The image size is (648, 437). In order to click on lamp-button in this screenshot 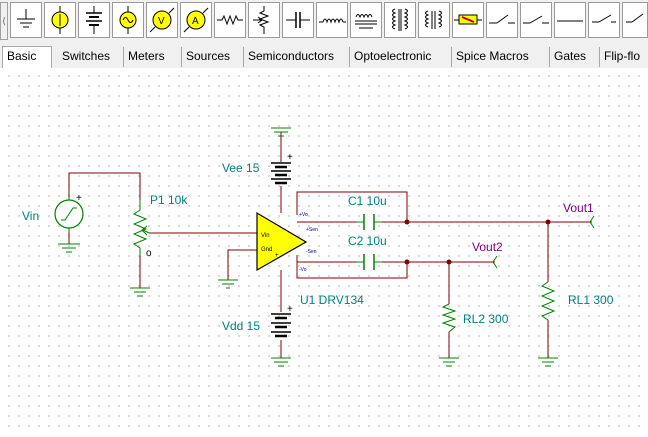, I will do `click(468, 20)`.